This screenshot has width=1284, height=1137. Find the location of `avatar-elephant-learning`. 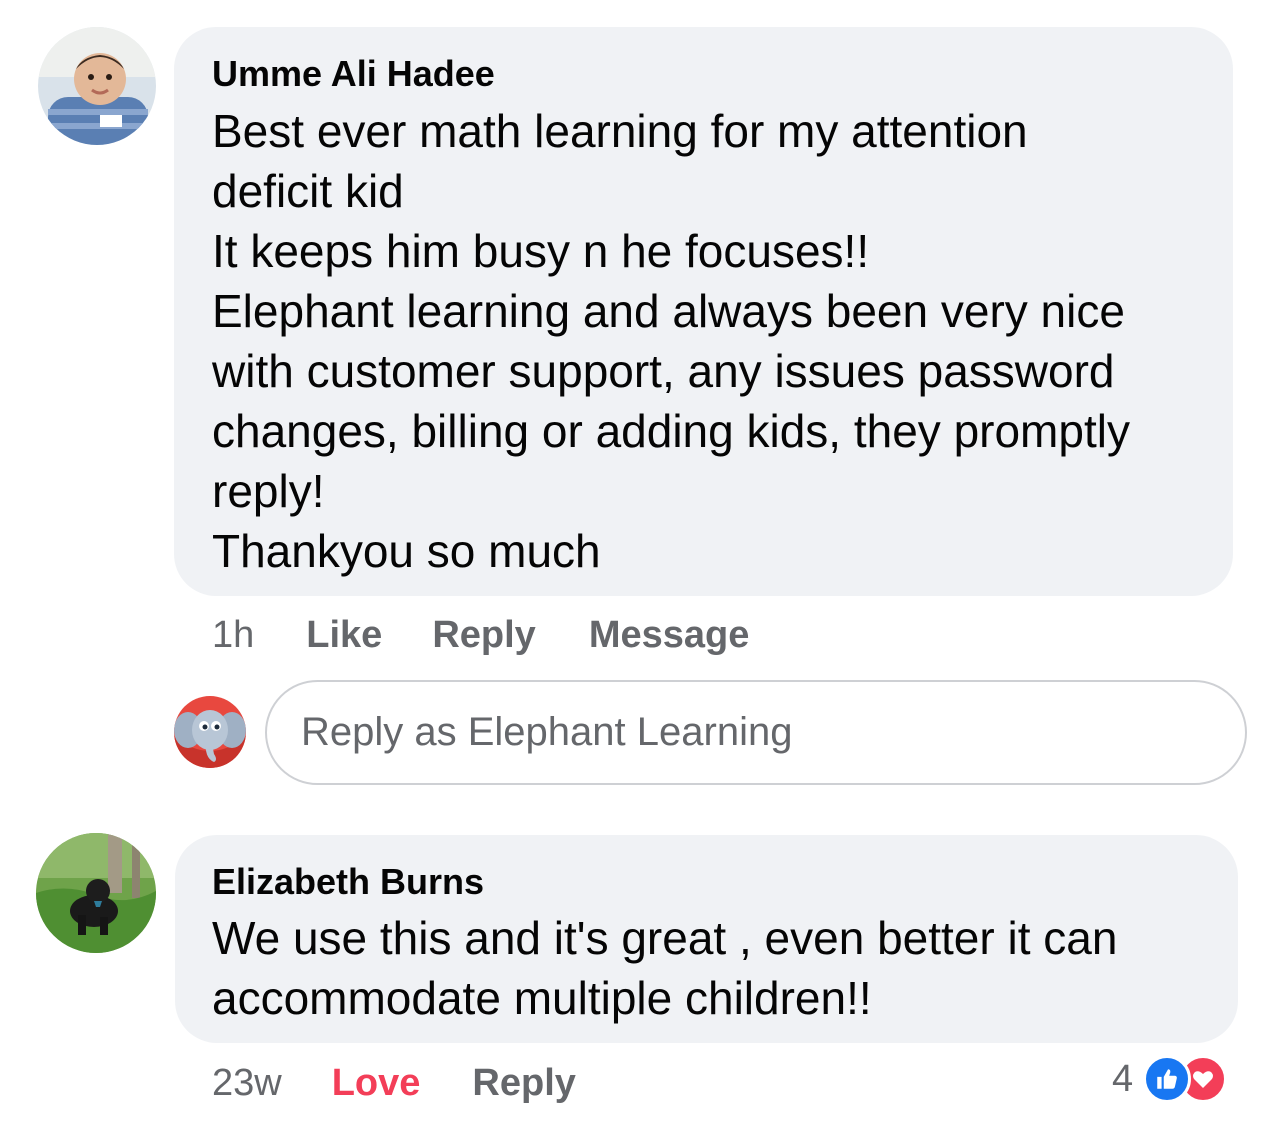

avatar-elephant-learning is located at coordinates (210, 732).